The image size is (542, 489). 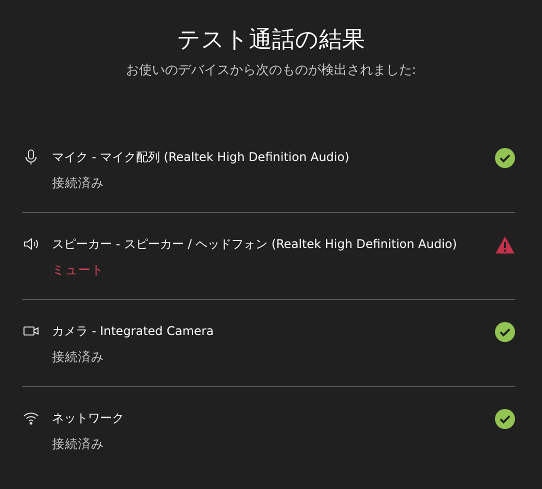 What do you see at coordinates (271, 40) in the screenshot?
I see `dialog-title: テスト通話の結果` at bounding box center [271, 40].